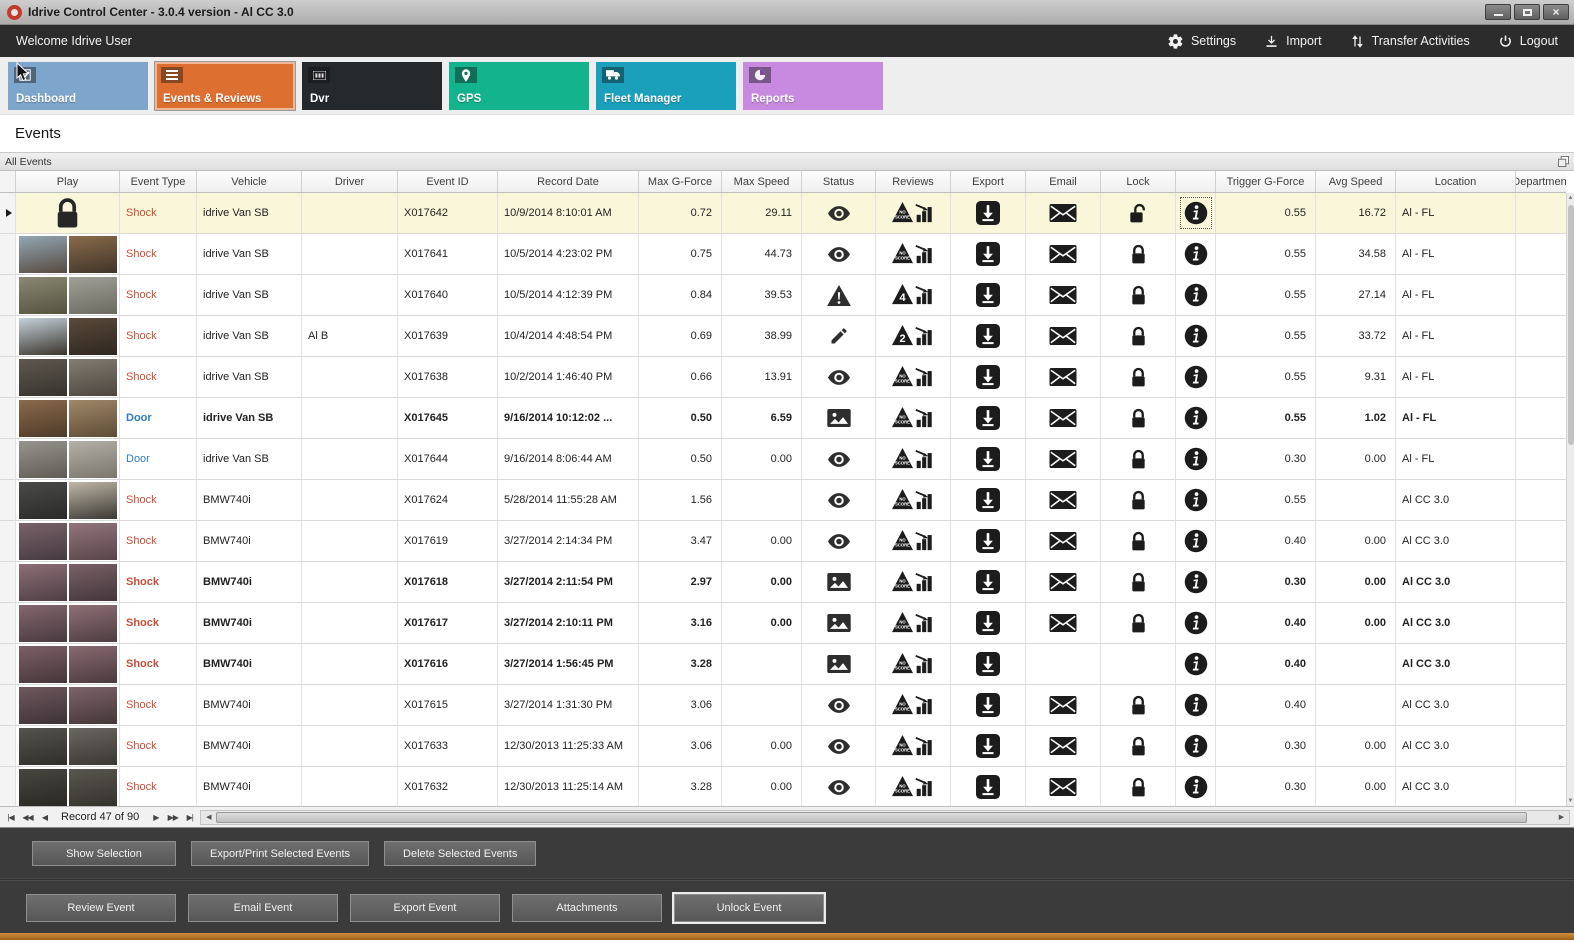 This screenshot has width=1574, height=940. Describe the element at coordinates (913, 295) in the screenshot. I see `review-score-icon: 4` at that location.